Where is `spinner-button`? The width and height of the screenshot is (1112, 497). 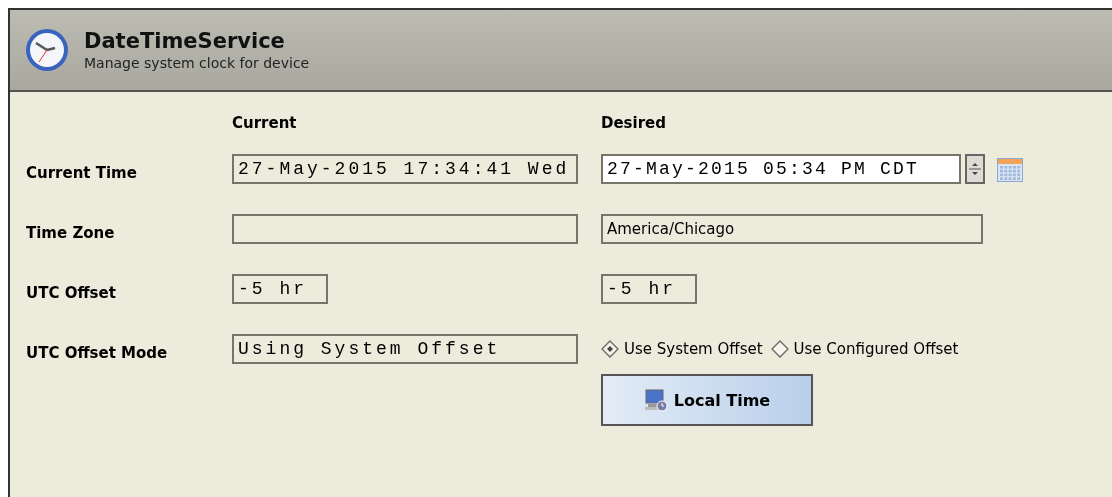
spinner-button is located at coordinates (975, 169).